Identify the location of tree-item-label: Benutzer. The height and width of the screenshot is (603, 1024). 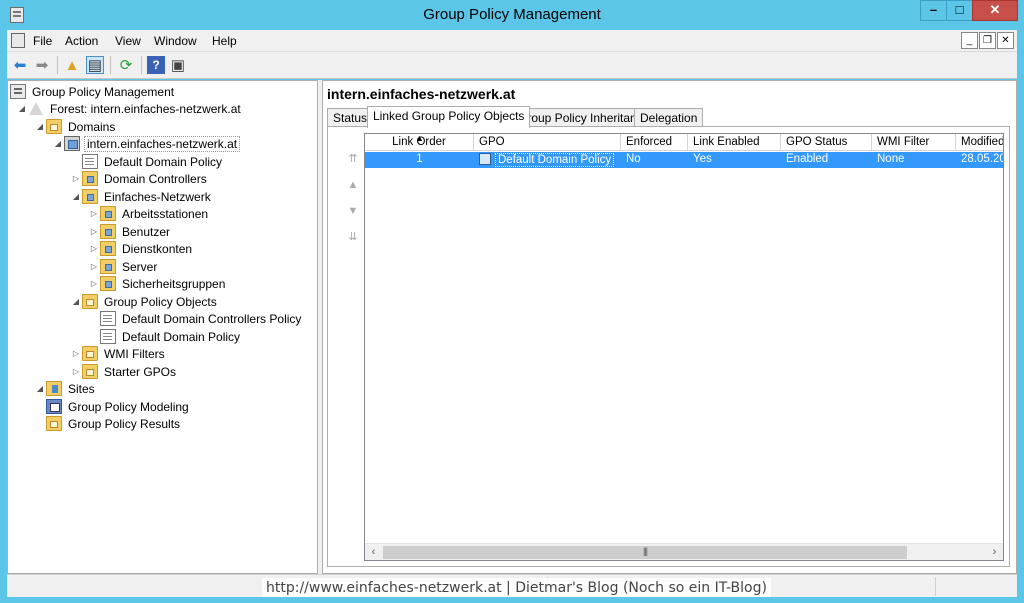
(146, 231).